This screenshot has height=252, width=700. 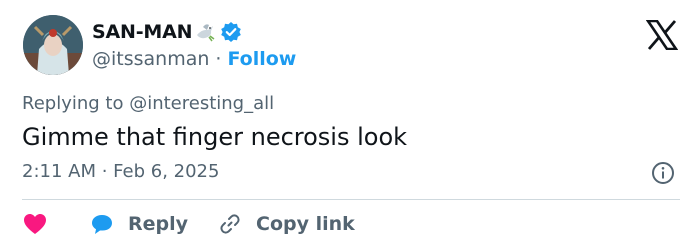 I want to click on reply-button: Reply, so click(x=139, y=224).